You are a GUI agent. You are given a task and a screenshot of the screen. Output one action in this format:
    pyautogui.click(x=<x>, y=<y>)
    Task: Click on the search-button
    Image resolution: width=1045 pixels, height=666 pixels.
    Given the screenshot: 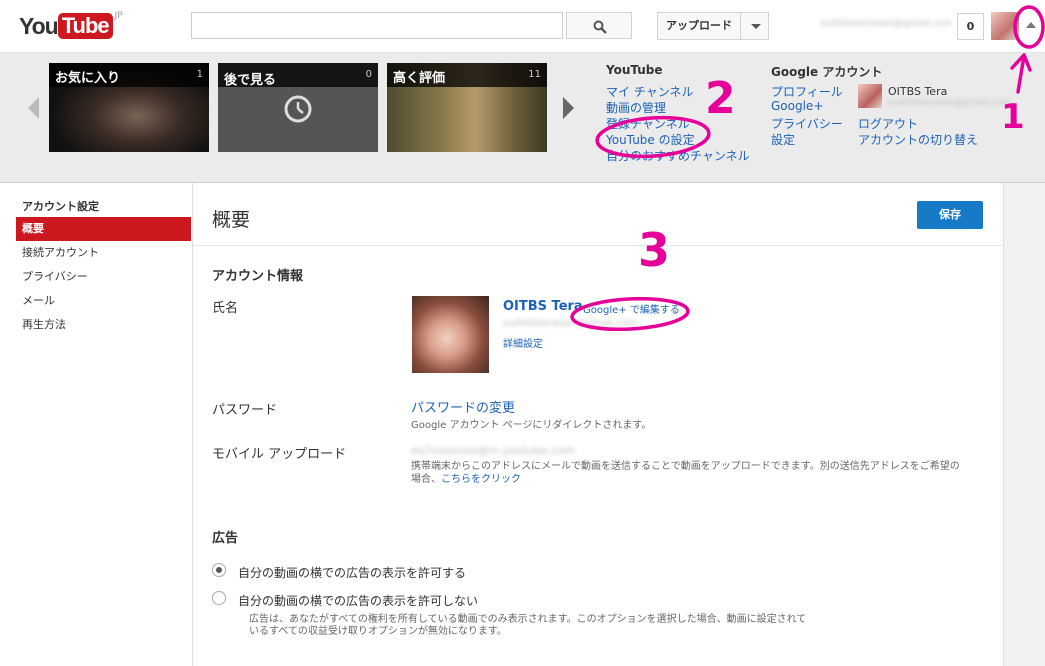 What is the action you would take?
    pyautogui.click(x=599, y=25)
    